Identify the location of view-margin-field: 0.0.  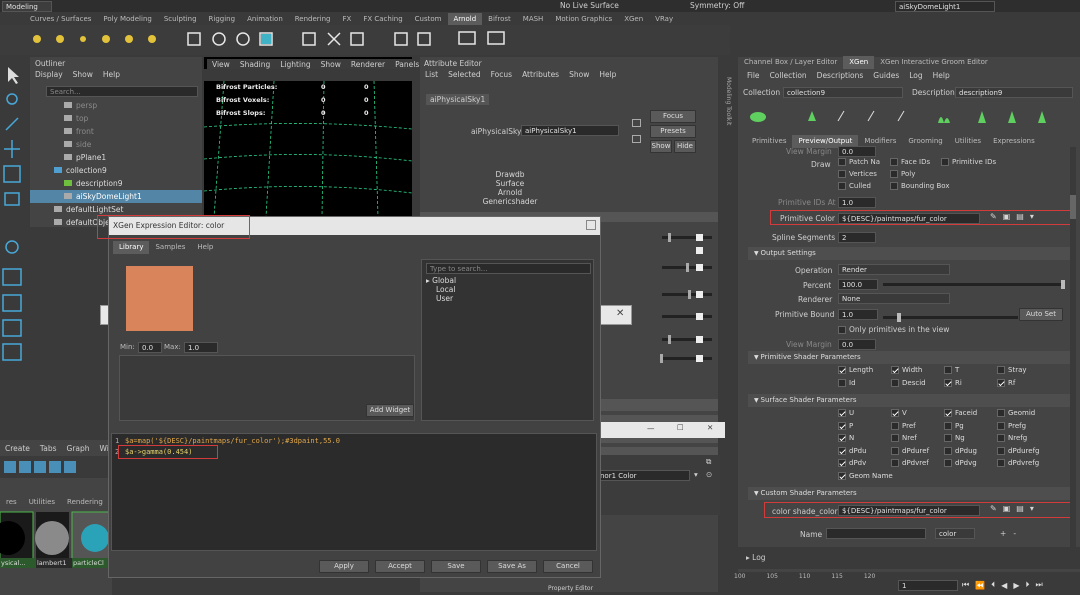
(857, 344).